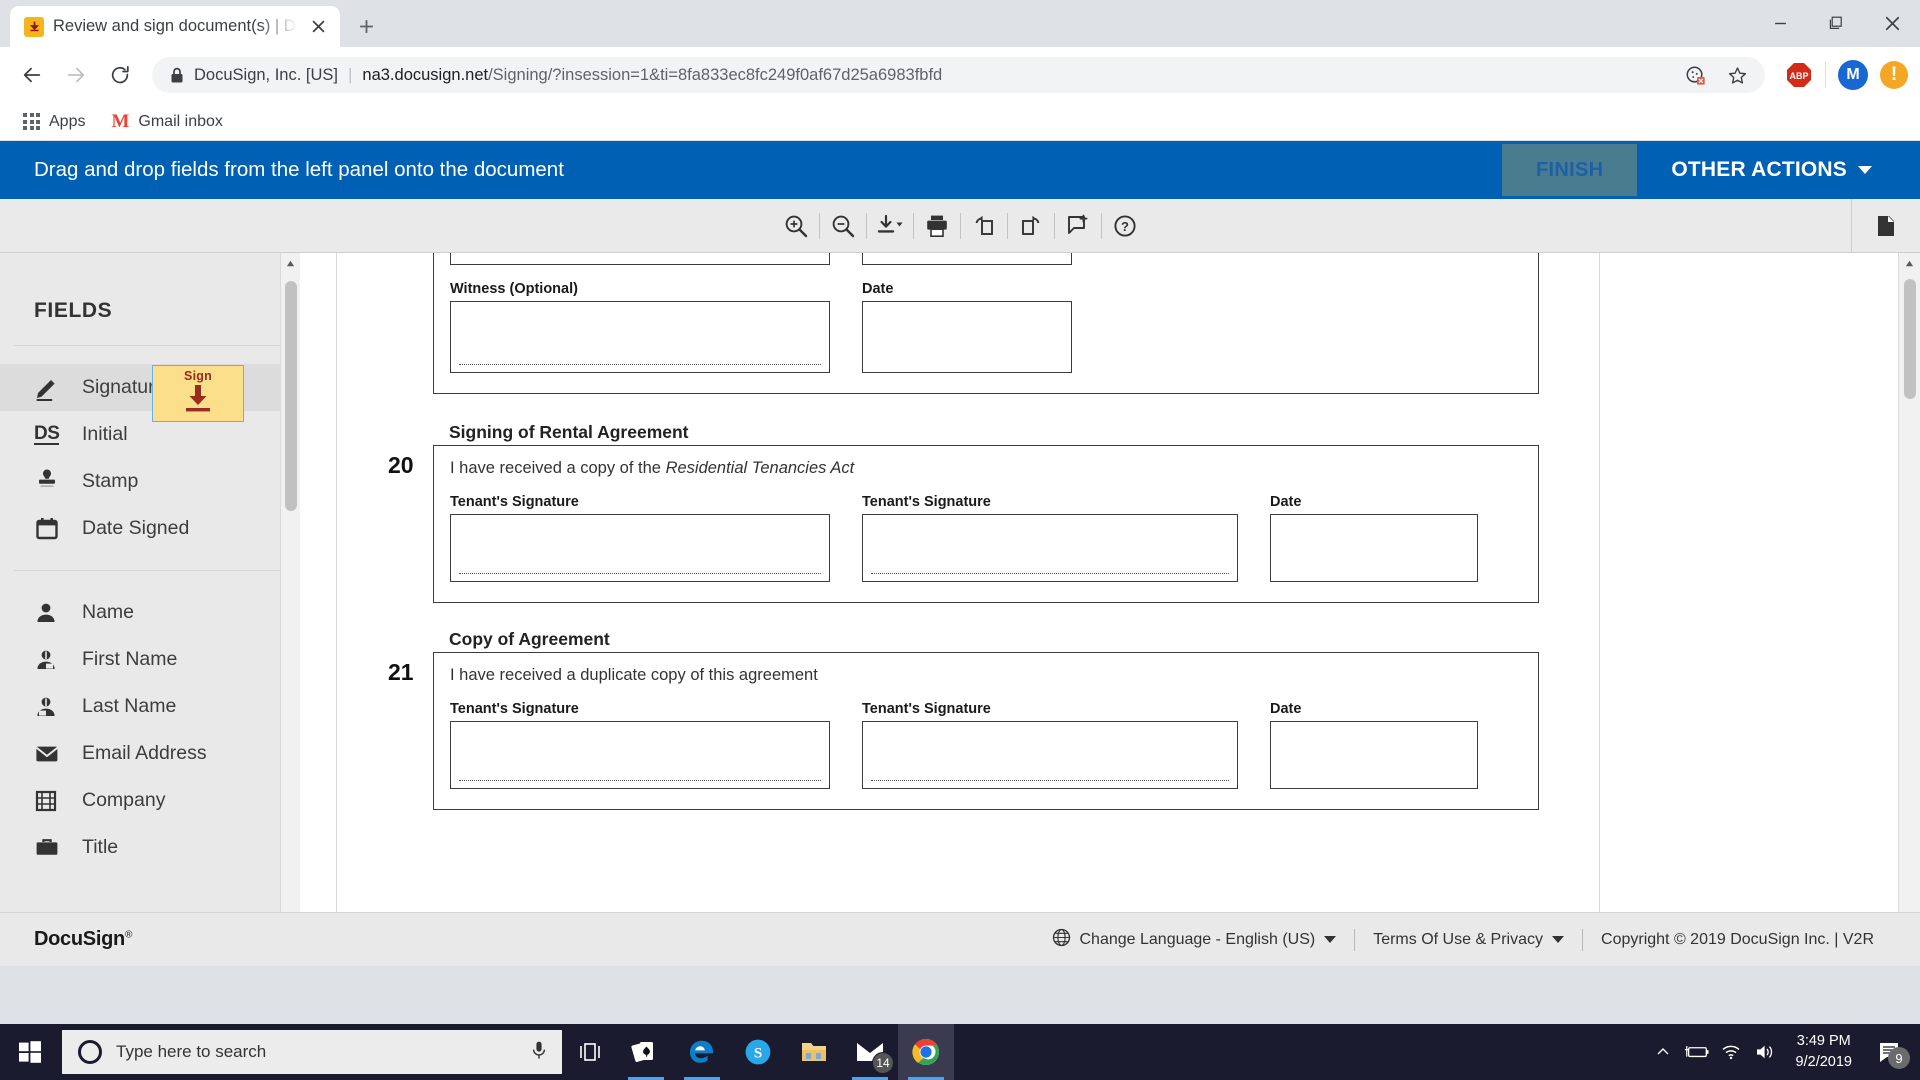 The image size is (1920, 1080). I want to click on show-hidden-icons, so click(1663, 1052).